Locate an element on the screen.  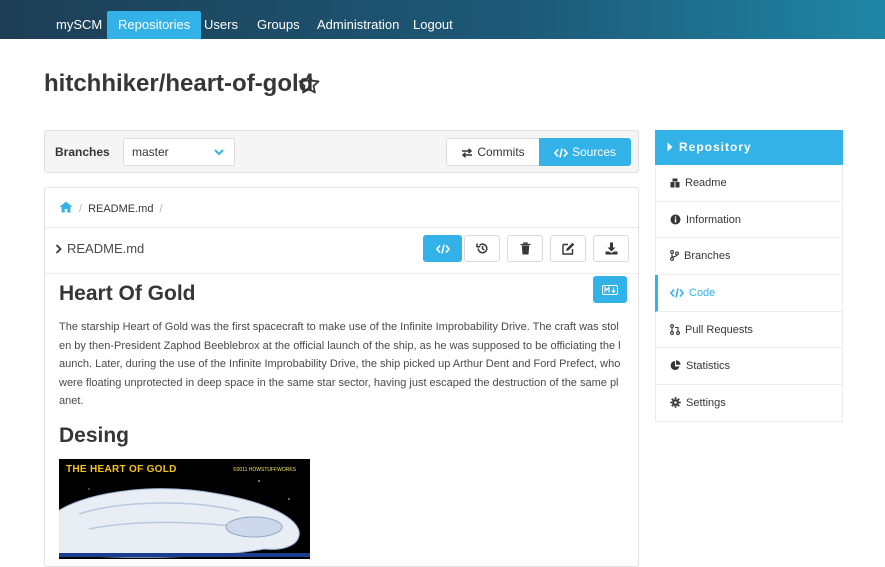
sidebar-item-branches: Branches is located at coordinates (749, 257).